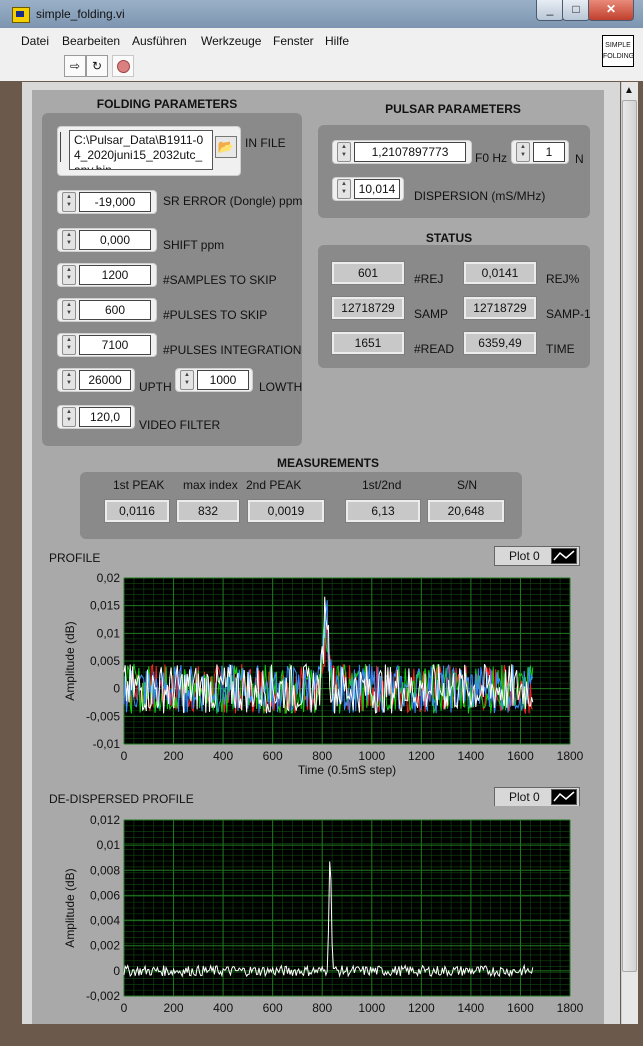  What do you see at coordinates (274, 485) in the screenshot?
I see `peak2-label: 2nd PEAK` at bounding box center [274, 485].